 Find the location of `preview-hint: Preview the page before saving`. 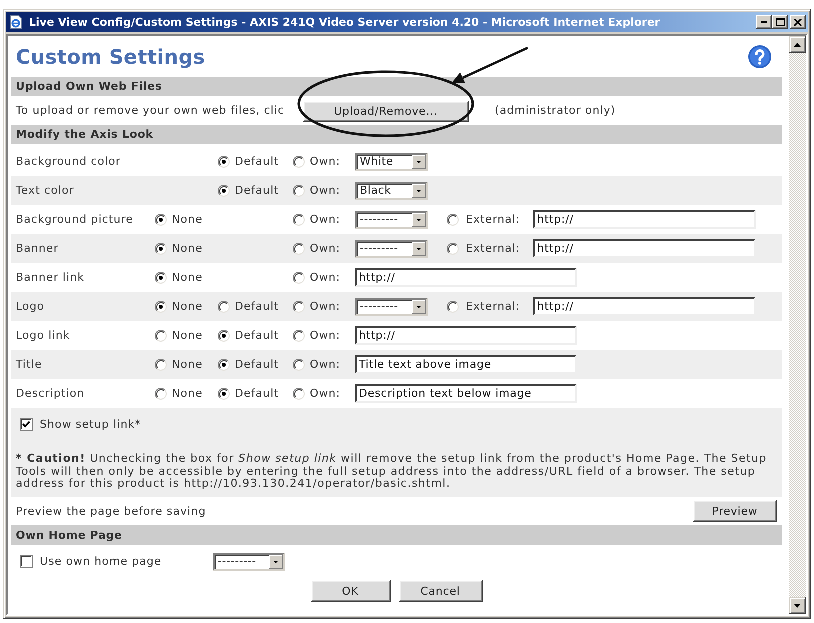

preview-hint: Preview the page before saving is located at coordinates (111, 511).